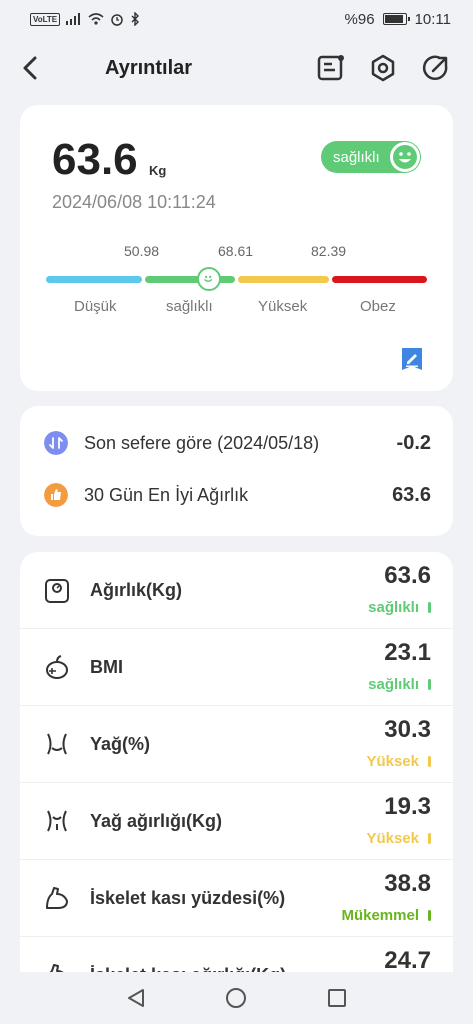  I want to click on metric-row-skeletal-muscle-percent: İskelet kası yüzdesi(%) 38.8 Mükemmel, so click(236, 898).